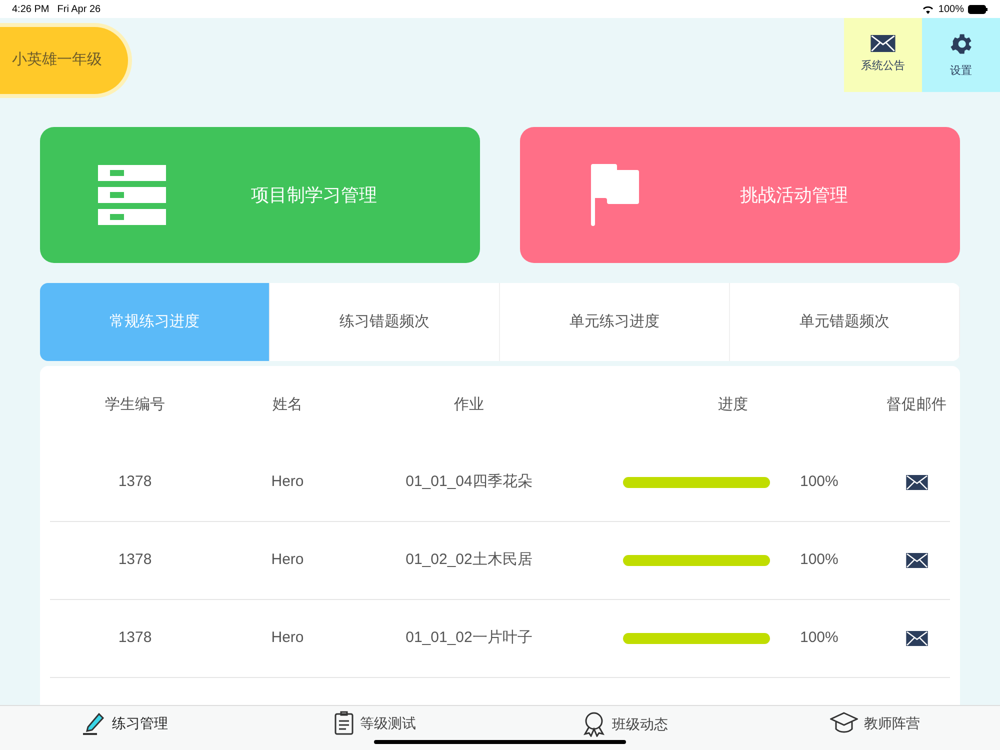 This screenshot has height=750, width=1000. What do you see at coordinates (469, 638) in the screenshot?
I see `table-cell-text: 01_01_02一片叶子` at bounding box center [469, 638].